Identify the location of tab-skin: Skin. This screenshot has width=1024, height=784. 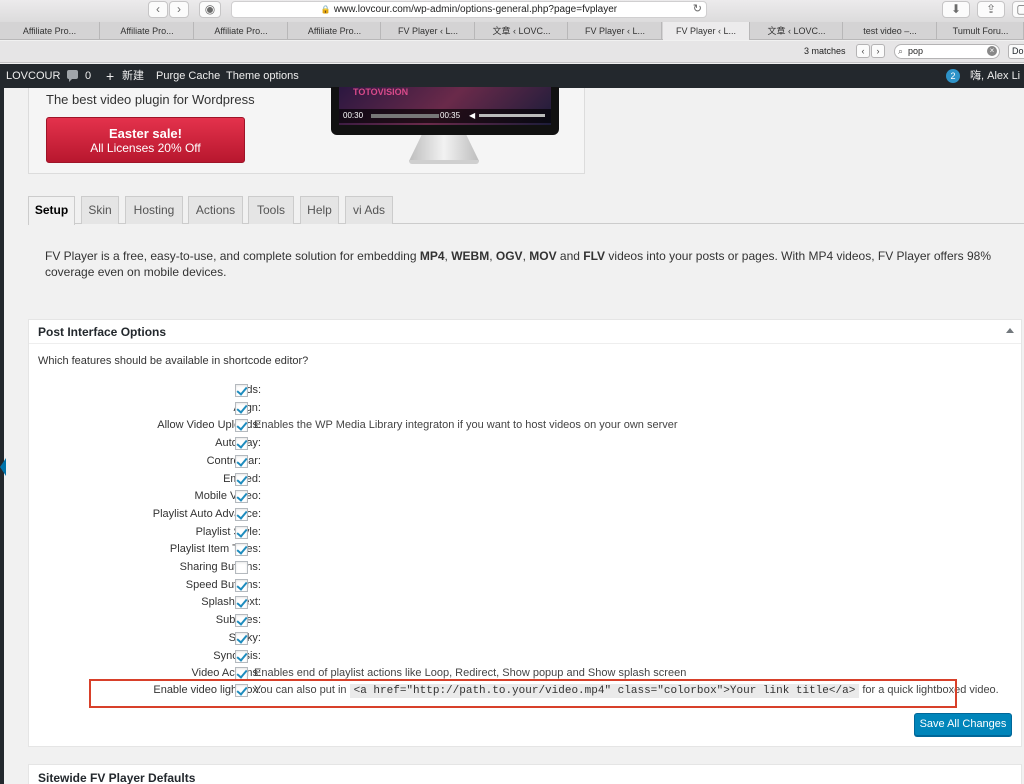
(100, 210).